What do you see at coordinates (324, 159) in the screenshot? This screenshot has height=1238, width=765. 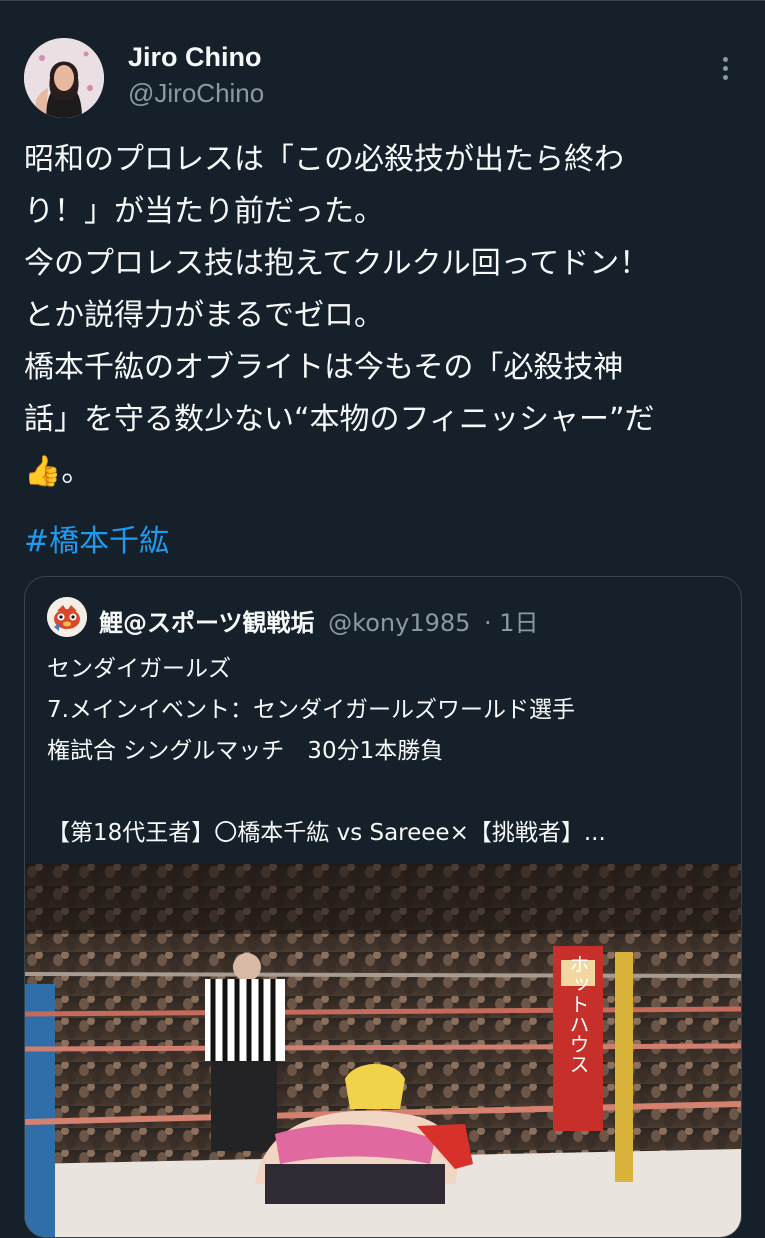 I see `tweet-line: 昭和のプロレスは「この必殺技が出たら終わ` at bounding box center [324, 159].